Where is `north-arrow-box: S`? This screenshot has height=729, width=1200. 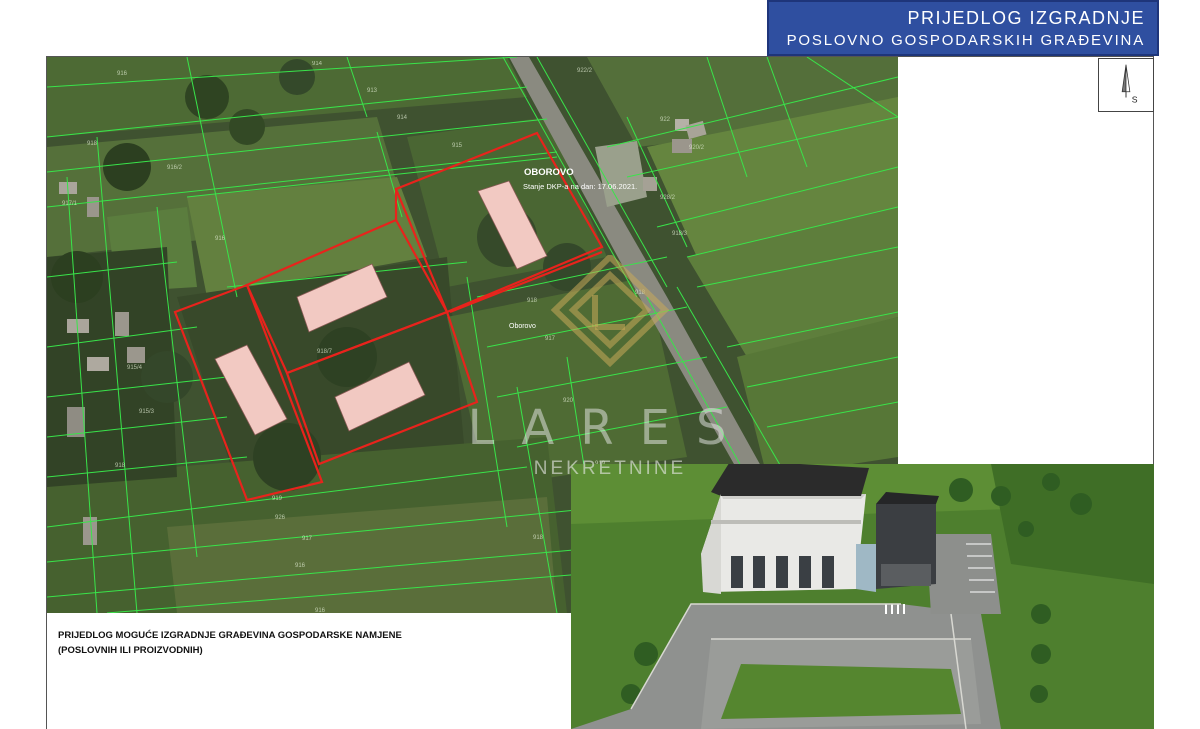 north-arrow-box: S is located at coordinates (1126, 85).